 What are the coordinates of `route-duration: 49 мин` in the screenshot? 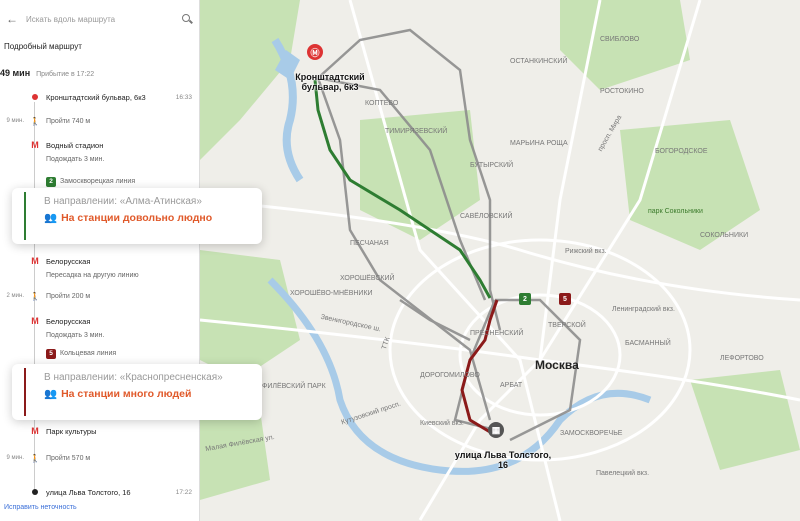 It's located at (15, 73).